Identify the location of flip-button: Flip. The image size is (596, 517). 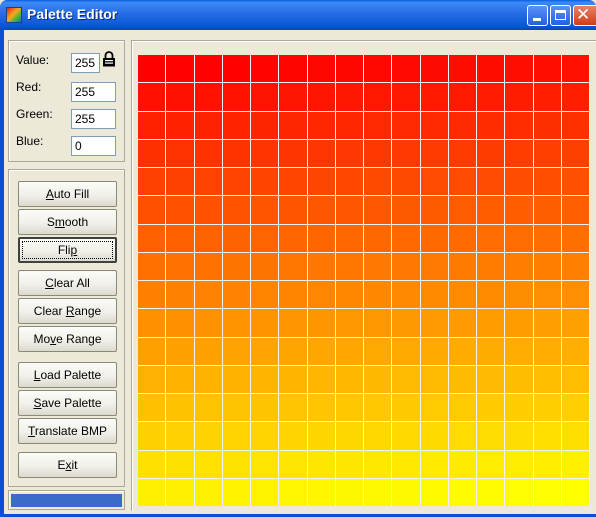
(67, 250).